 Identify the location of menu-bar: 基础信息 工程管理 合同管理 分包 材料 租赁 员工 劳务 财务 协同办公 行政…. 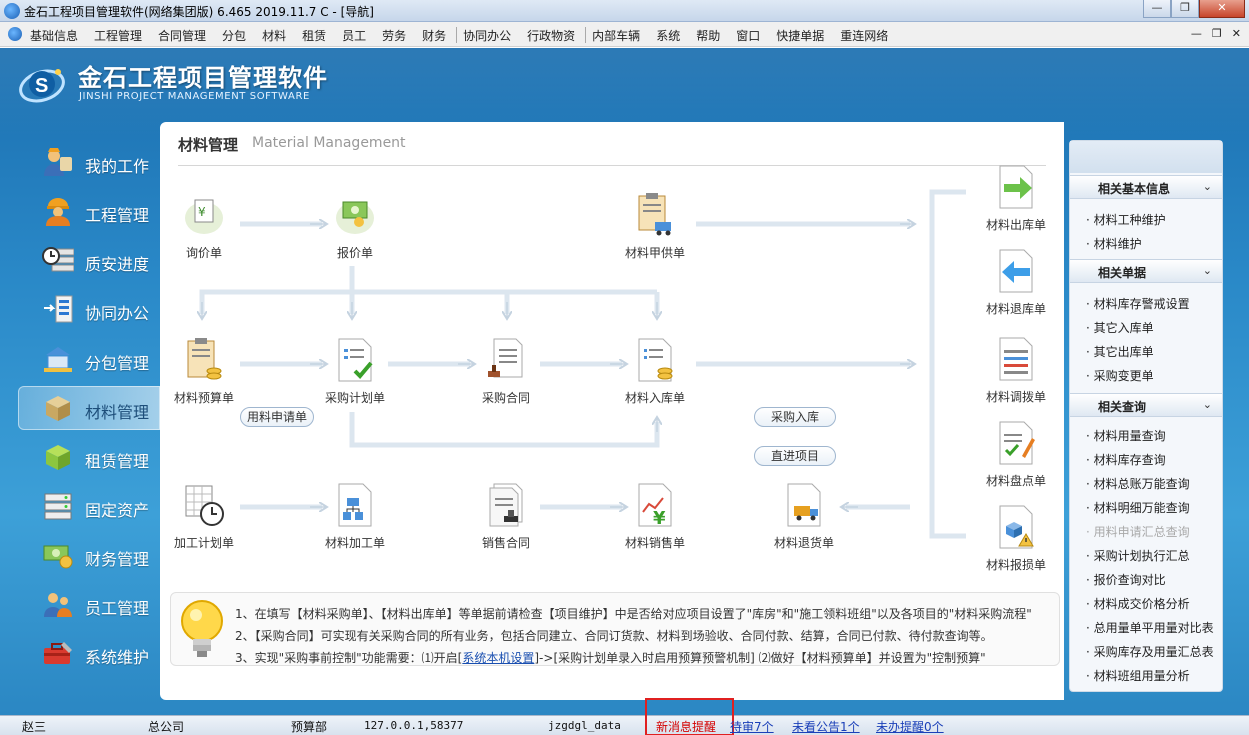
(624, 34).